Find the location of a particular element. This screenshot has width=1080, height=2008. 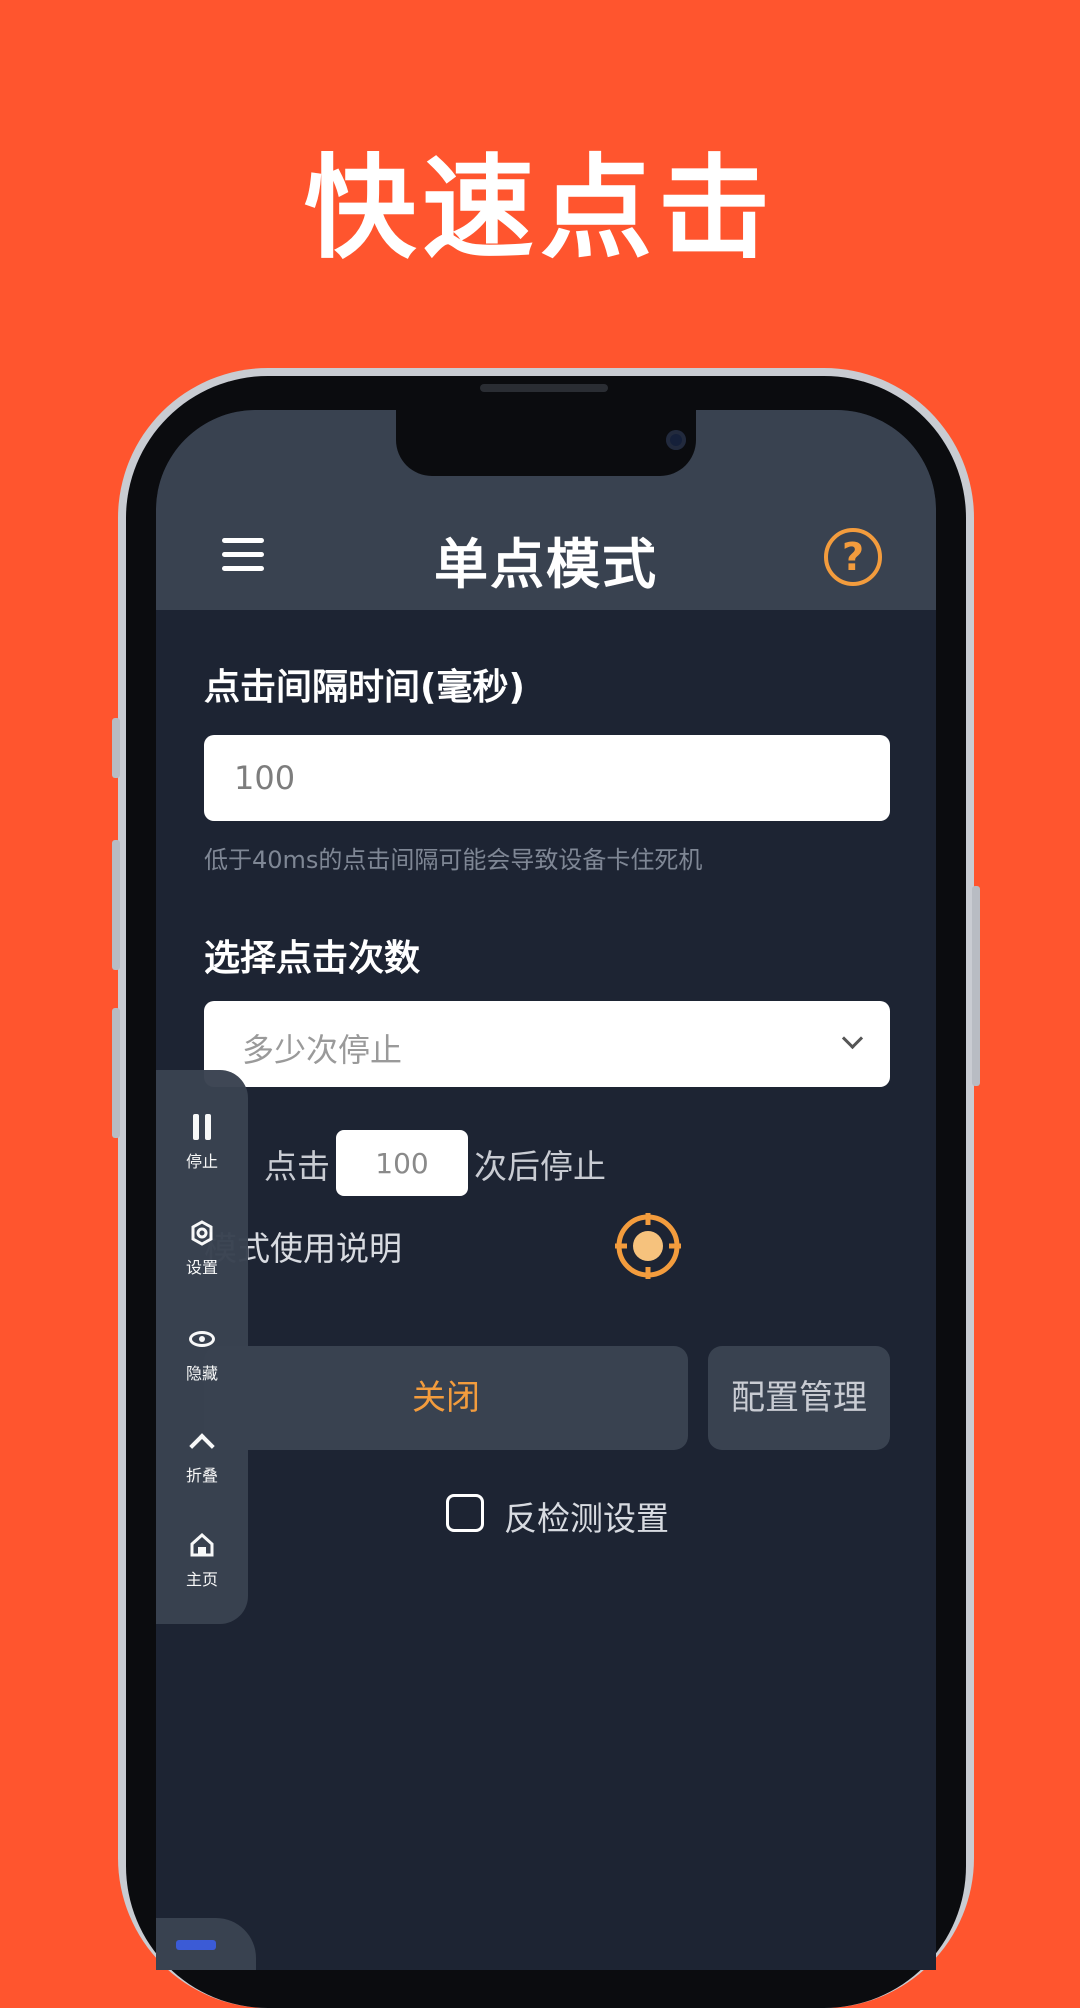

anti-detect-checkbox is located at coordinates (465, 1513).